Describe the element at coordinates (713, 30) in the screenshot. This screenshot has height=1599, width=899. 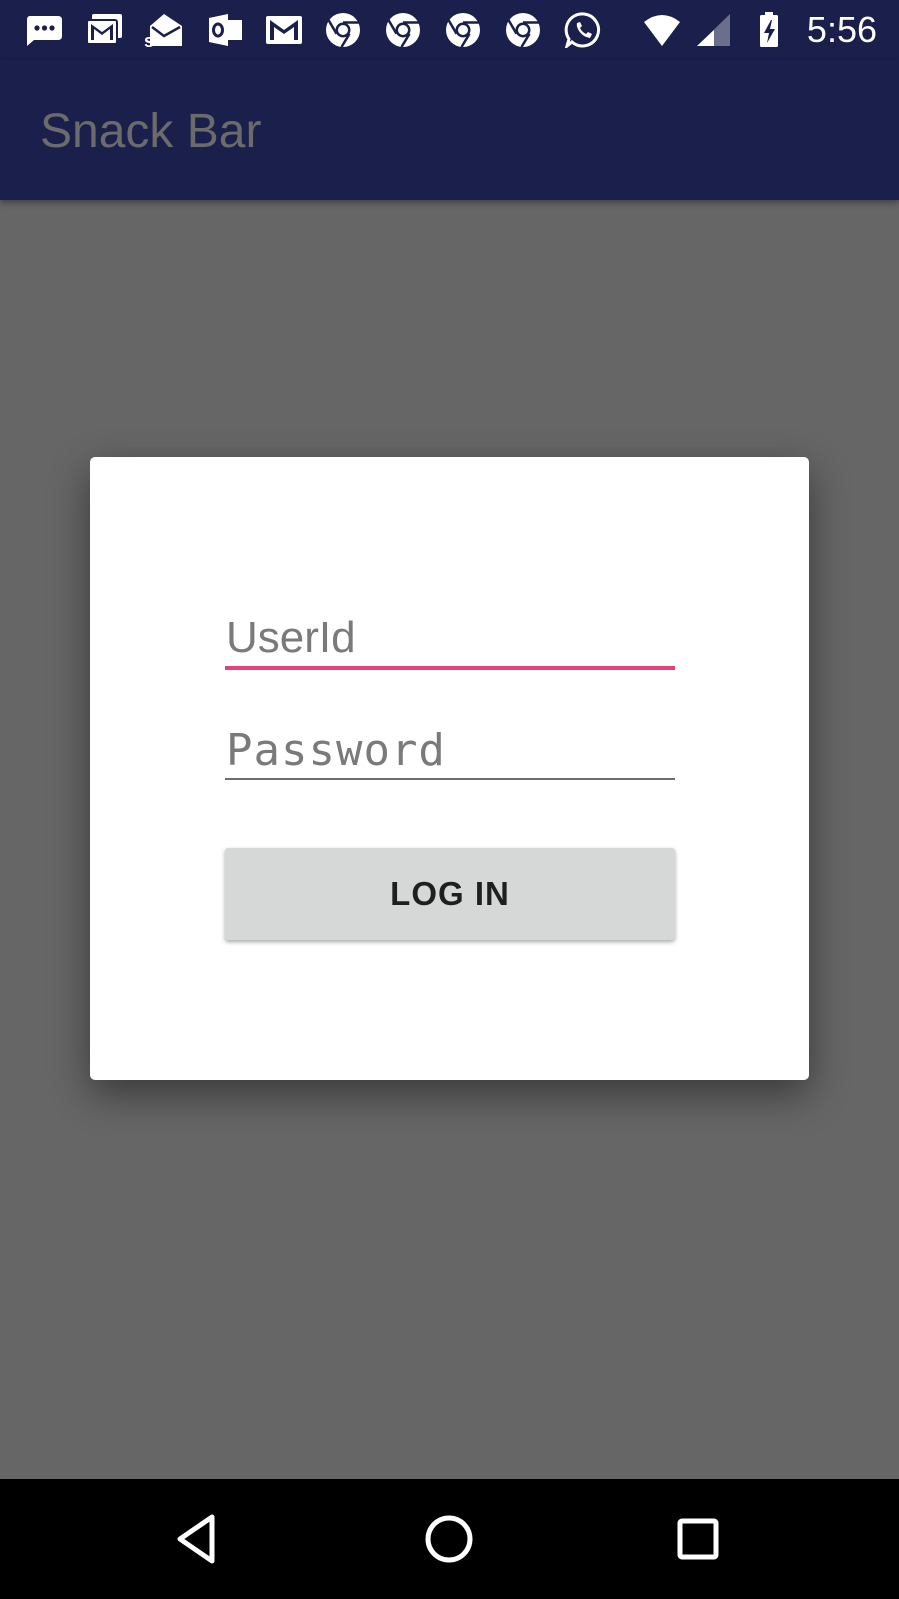
I see `cell-signal-icon` at that location.